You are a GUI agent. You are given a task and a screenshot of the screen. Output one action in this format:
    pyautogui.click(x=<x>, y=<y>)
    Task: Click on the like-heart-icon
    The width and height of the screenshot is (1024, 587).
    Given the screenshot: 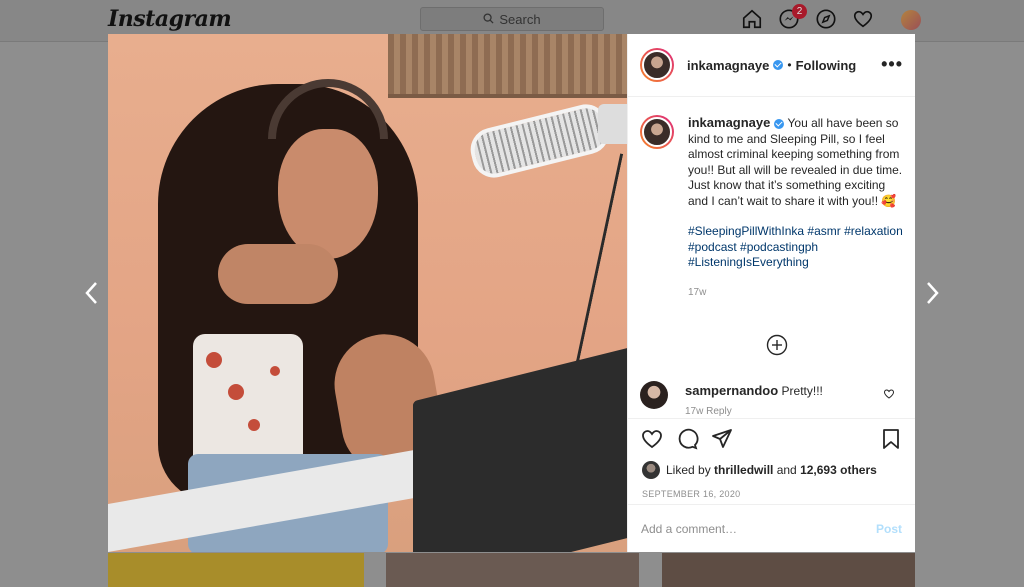 What is the action you would take?
    pyautogui.click(x=653, y=440)
    